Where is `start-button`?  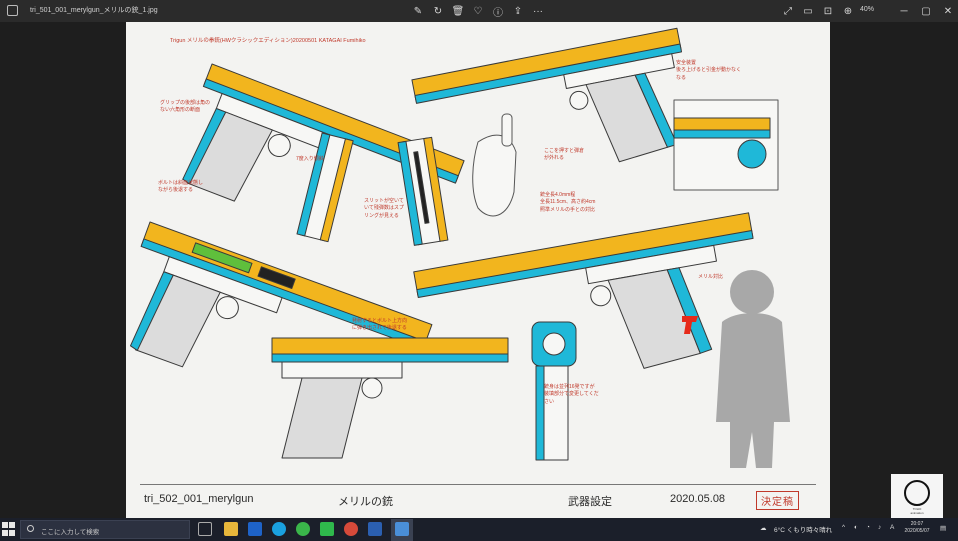
start-button is located at coordinates (9, 529).